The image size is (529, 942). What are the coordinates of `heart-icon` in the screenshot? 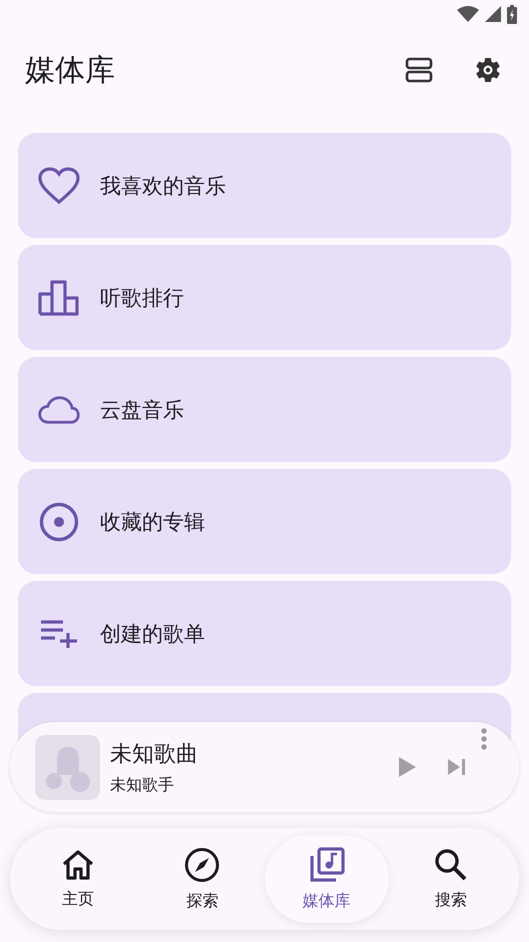 It's located at (59, 185).